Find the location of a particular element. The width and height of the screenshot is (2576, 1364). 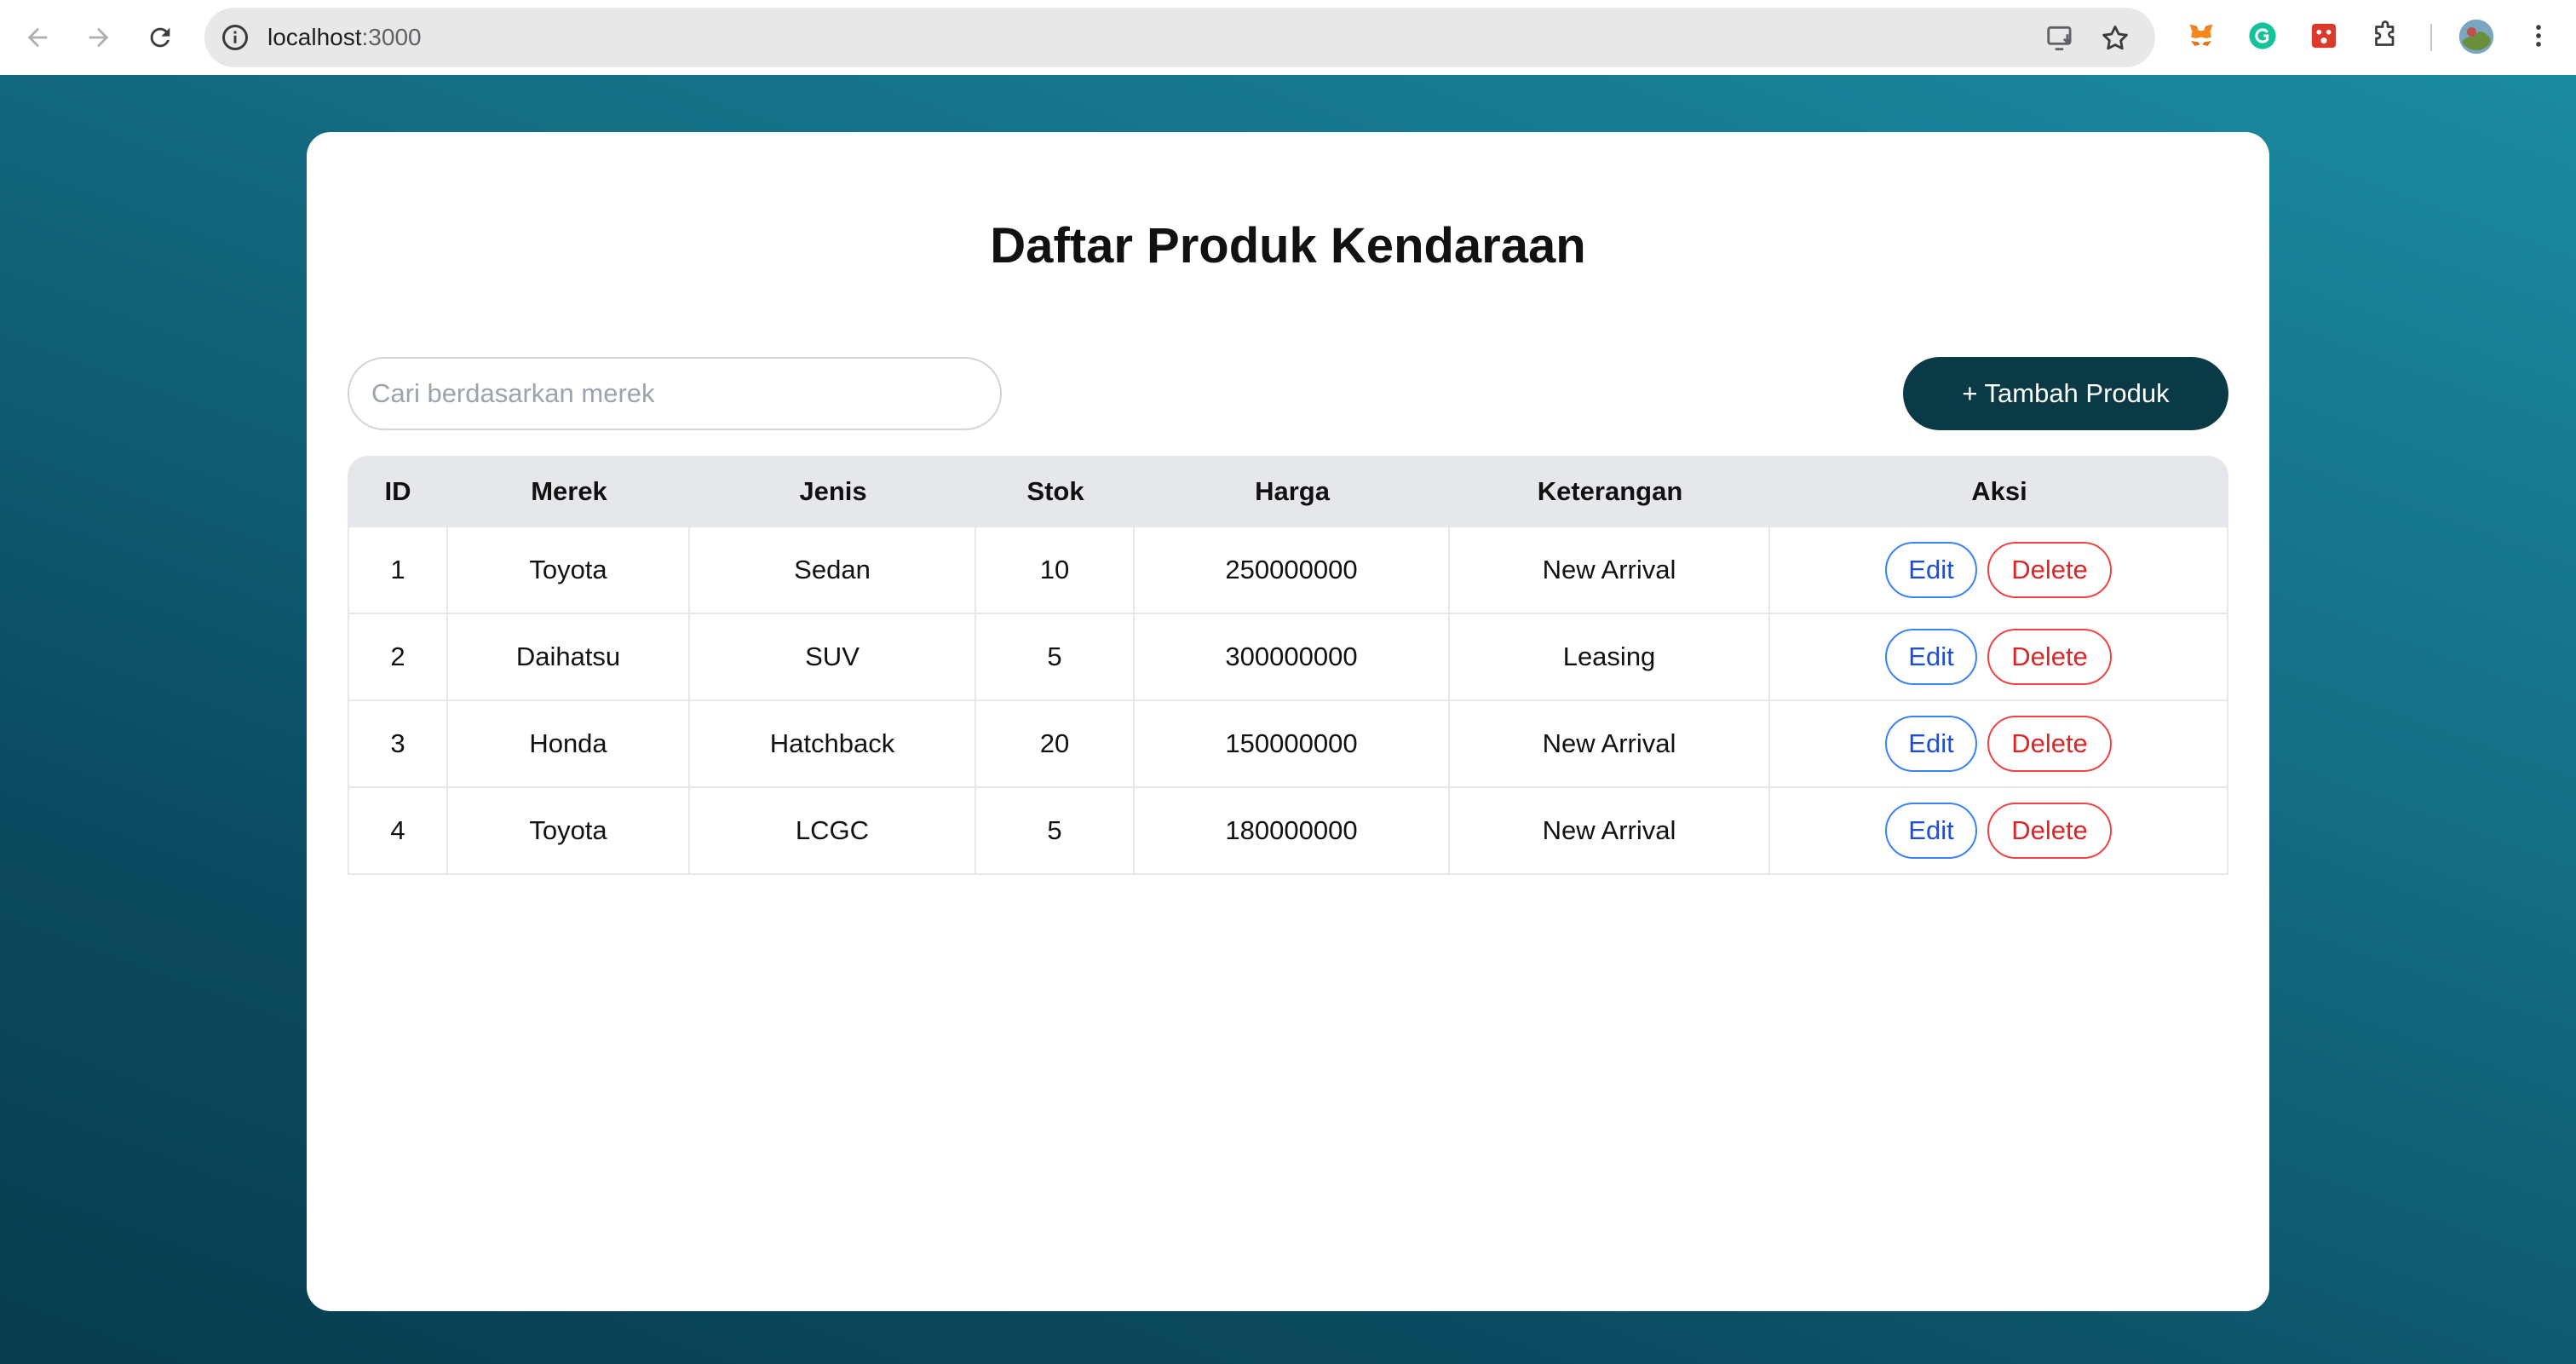

cell-jenis: Hatchback is located at coordinates (833, 744).